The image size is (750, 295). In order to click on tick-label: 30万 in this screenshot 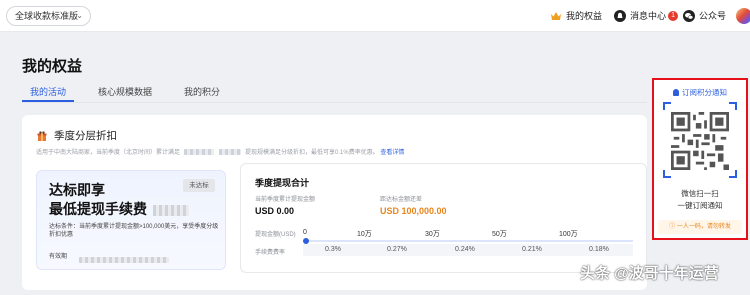, I will do `click(432, 234)`.